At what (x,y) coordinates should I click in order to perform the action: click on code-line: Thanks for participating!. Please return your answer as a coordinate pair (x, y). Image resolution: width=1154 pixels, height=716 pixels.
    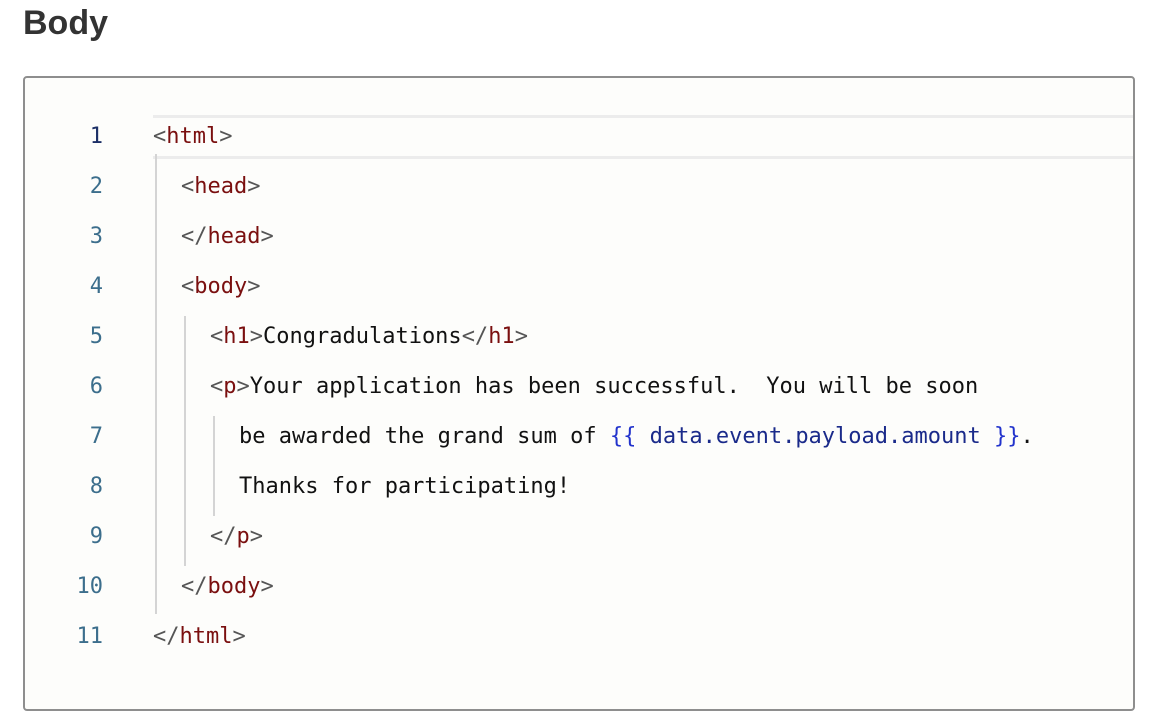
    Looking at the image, I should click on (404, 487).